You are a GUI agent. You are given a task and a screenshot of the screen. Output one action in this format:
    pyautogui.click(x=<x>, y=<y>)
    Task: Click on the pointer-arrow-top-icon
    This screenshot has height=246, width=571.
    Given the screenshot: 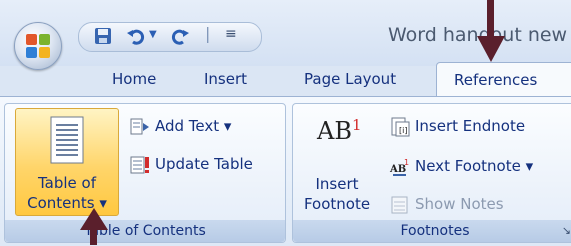 What is the action you would take?
    pyautogui.click(x=491, y=49)
    